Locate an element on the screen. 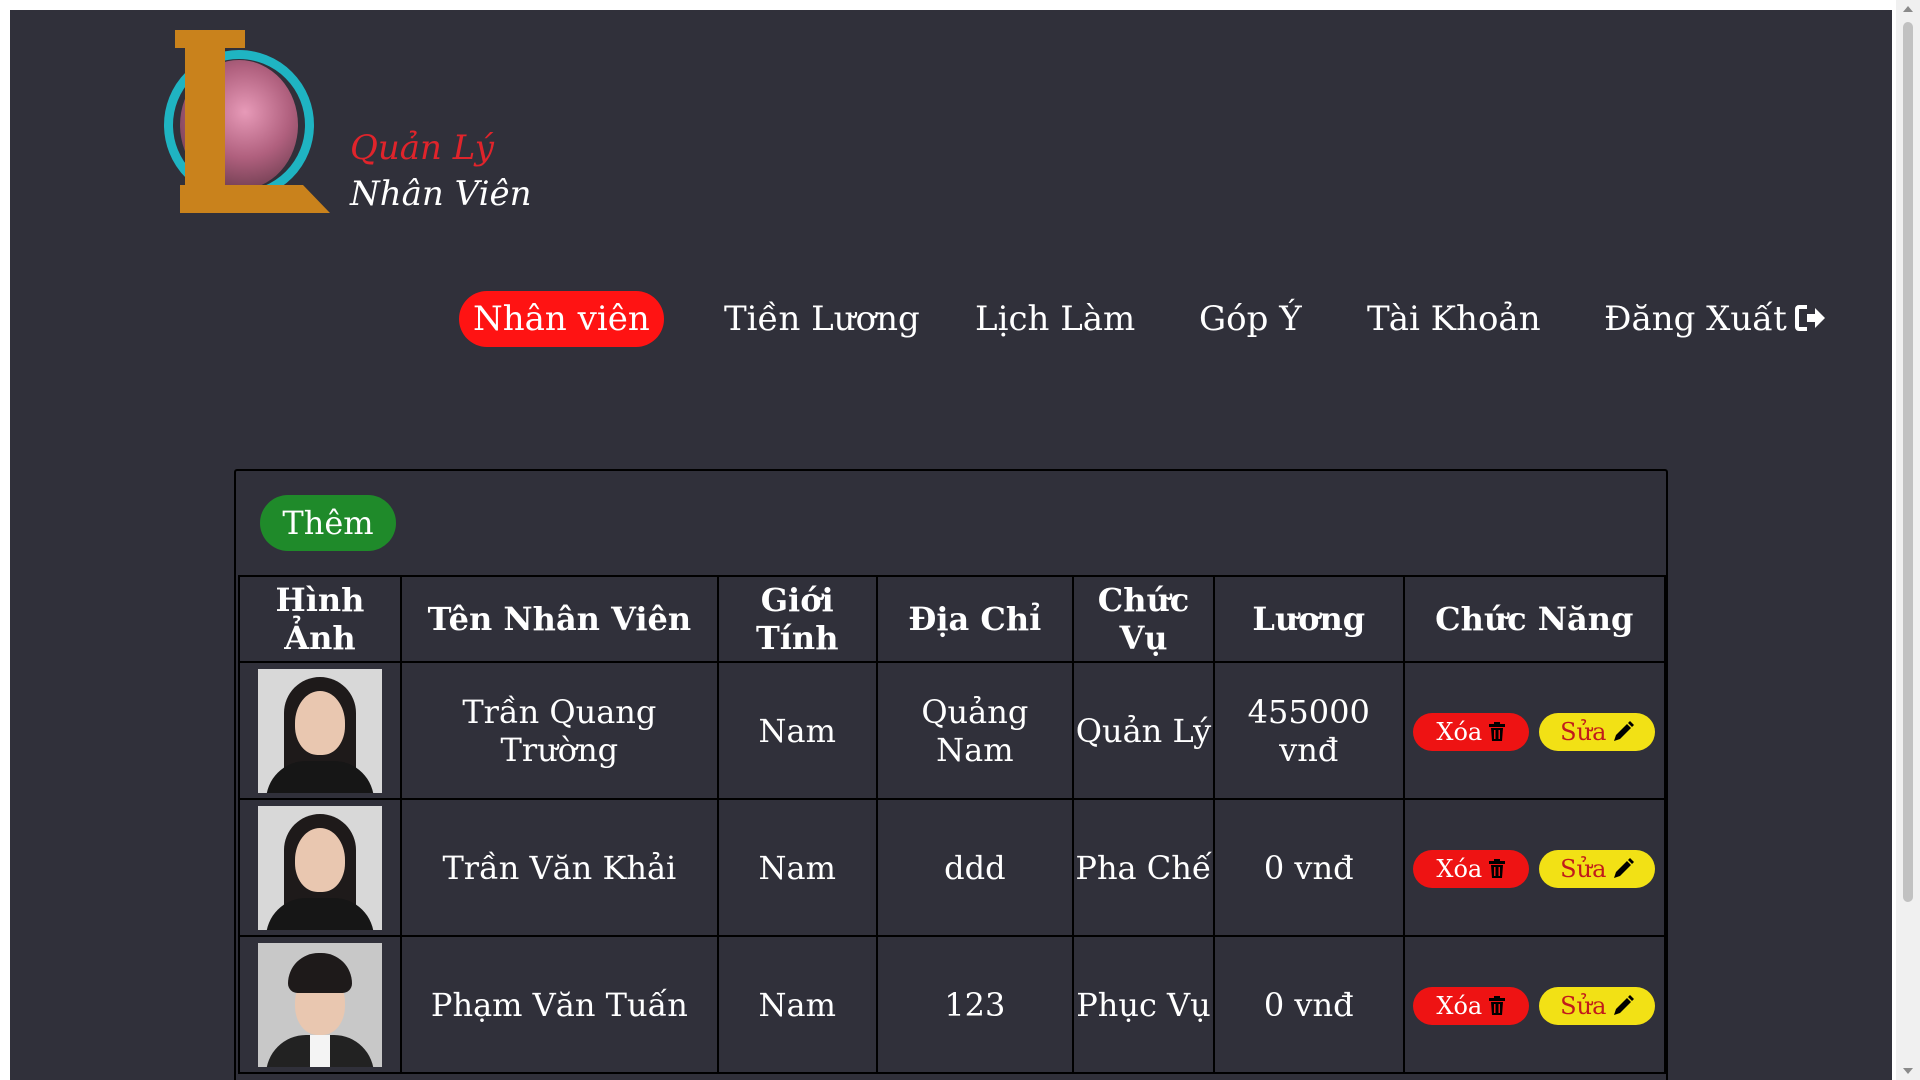 This screenshot has width=1920, height=1080. header-image: Hình Ảnh is located at coordinates (320, 619).